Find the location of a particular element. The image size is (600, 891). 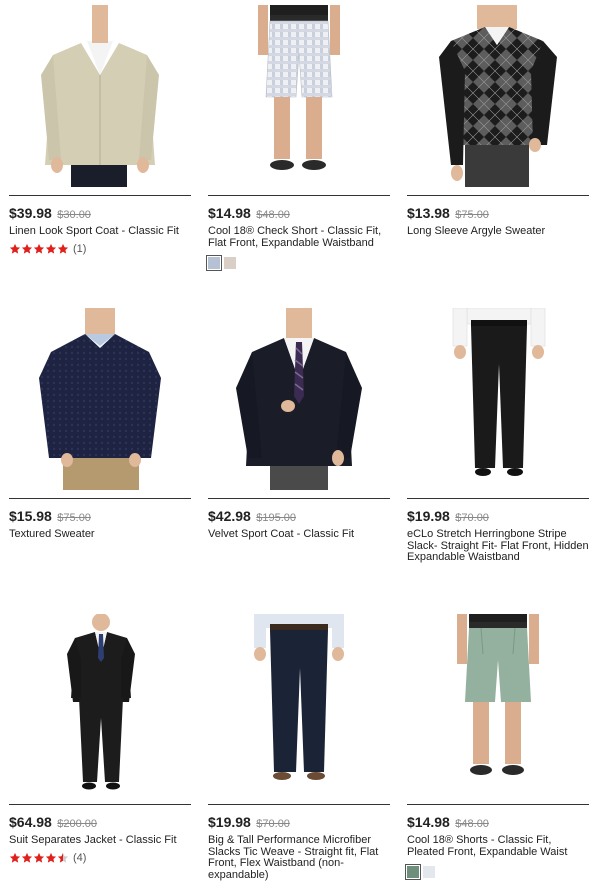

sale-price: $13.98 is located at coordinates (428, 213).